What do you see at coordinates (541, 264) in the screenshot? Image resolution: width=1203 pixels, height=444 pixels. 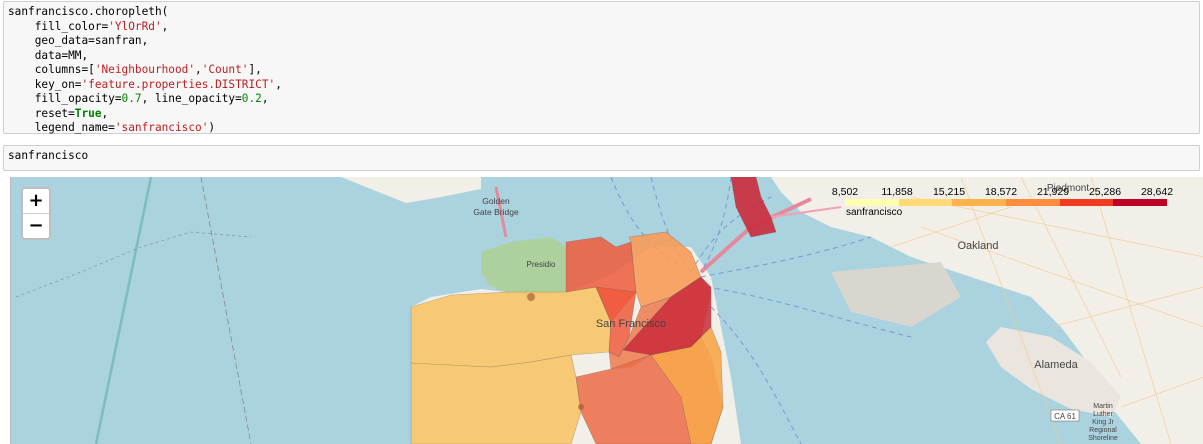 I see `presidio-label: Presidio` at bounding box center [541, 264].